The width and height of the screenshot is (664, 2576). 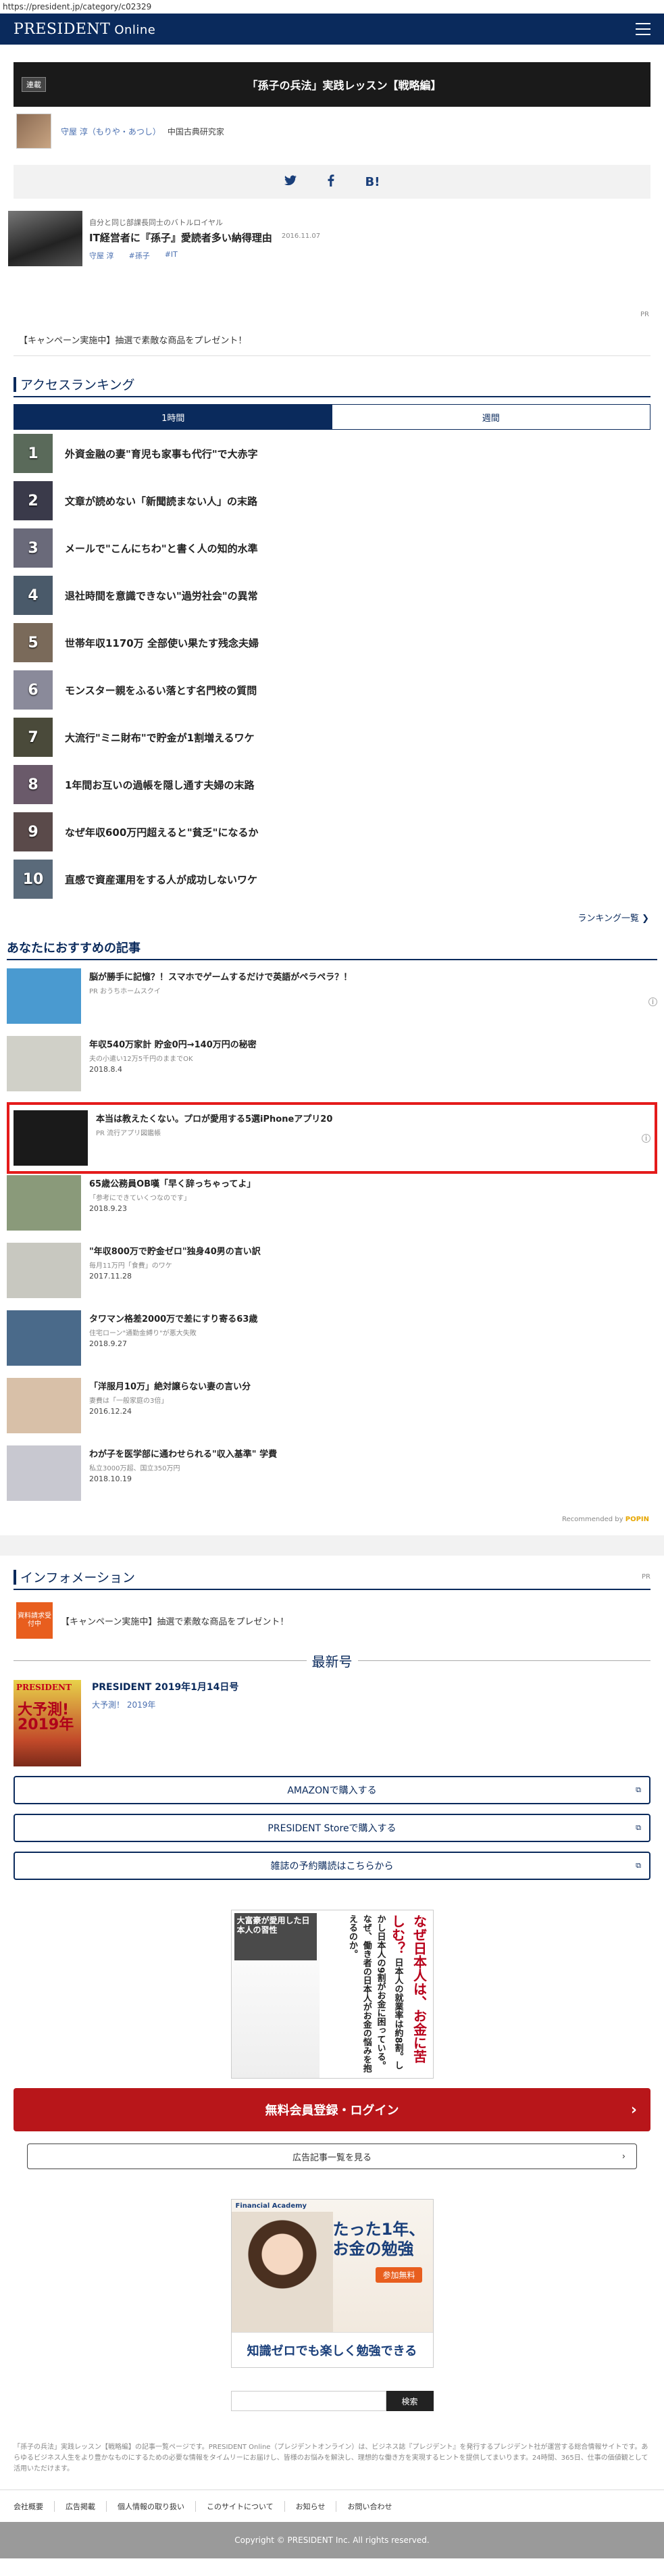 What do you see at coordinates (108, 1208) in the screenshot?
I see `recommend-date: 2018.9.23` at bounding box center [108, 1208].